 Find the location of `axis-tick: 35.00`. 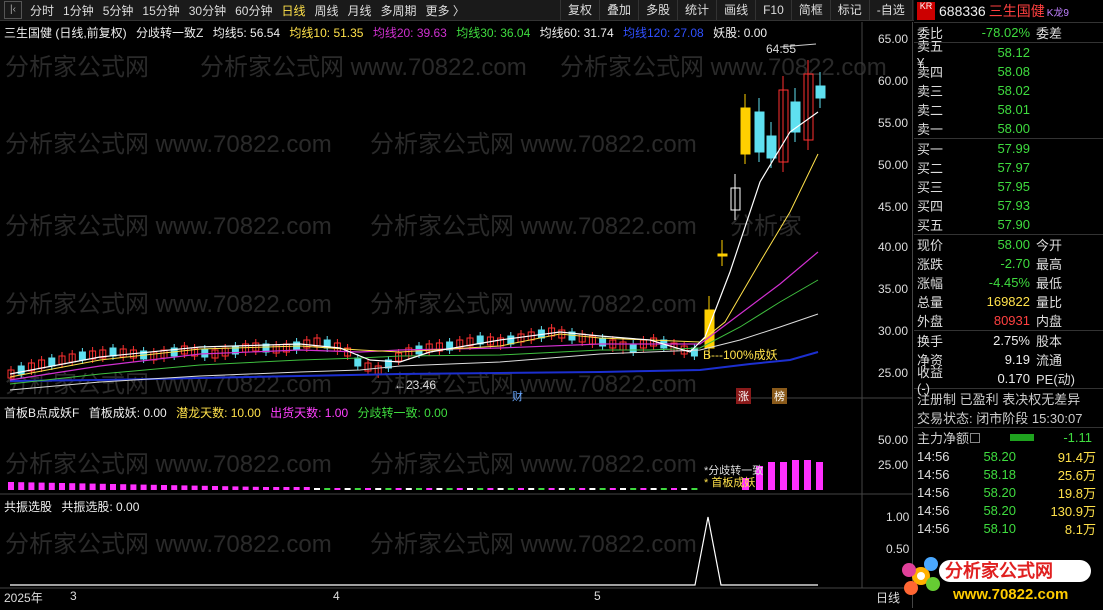

axis-tick: 35.00 is located at coordinates (893, 289).